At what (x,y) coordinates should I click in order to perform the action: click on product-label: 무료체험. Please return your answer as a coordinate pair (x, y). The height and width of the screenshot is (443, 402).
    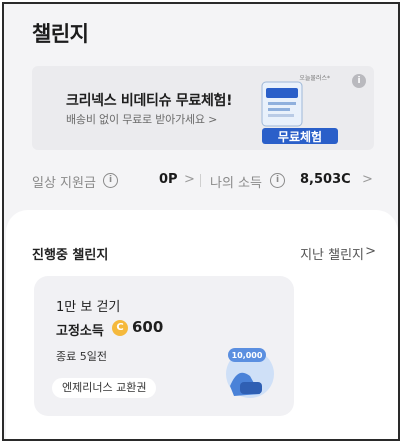
    Looking at the image, I should click on (300, 136).